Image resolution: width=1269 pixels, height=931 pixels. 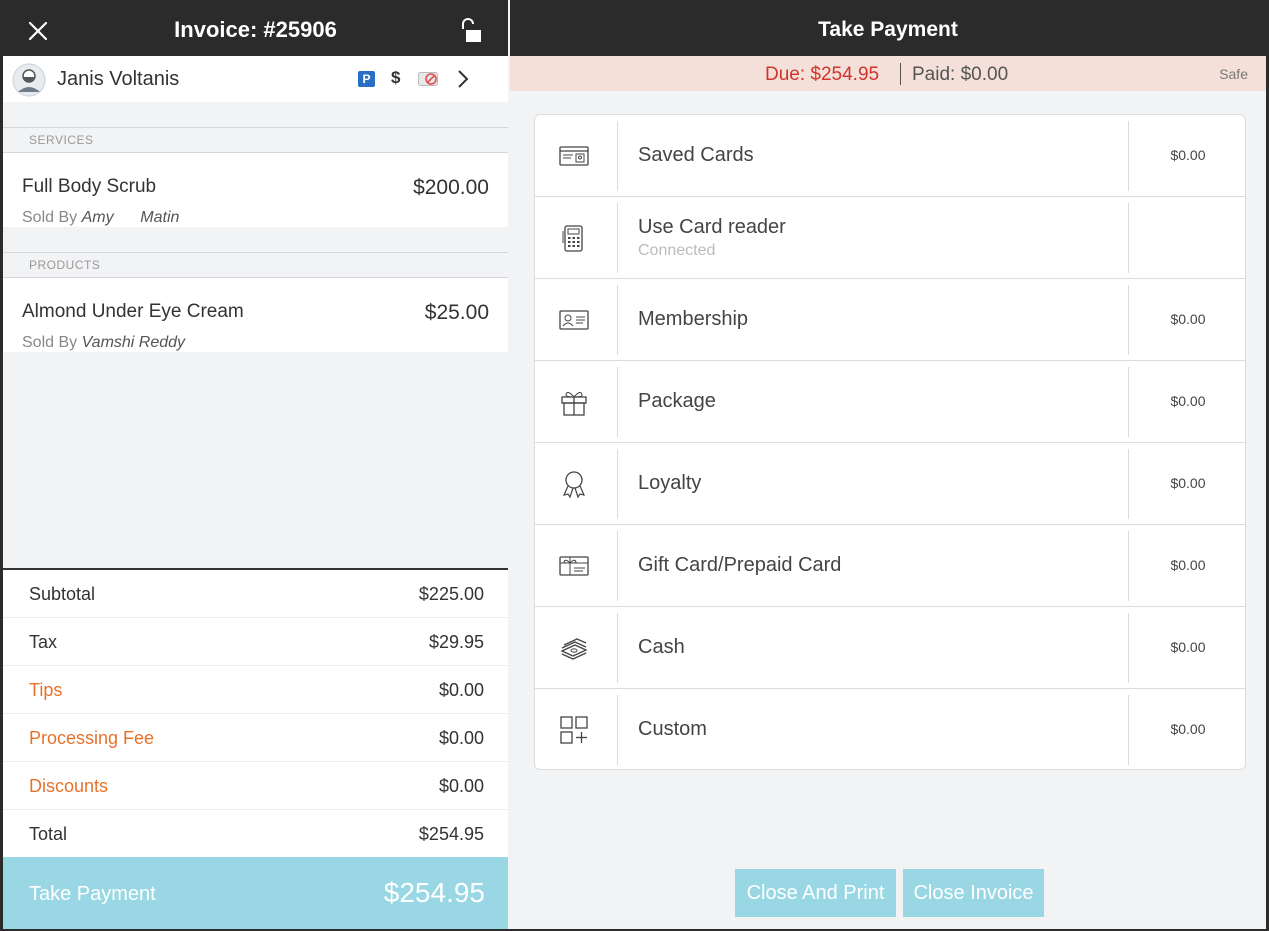 I want to click on due-paid-bar: Due: $254.95 Paid: $0.00 Safe, so click(x=888, y=73).